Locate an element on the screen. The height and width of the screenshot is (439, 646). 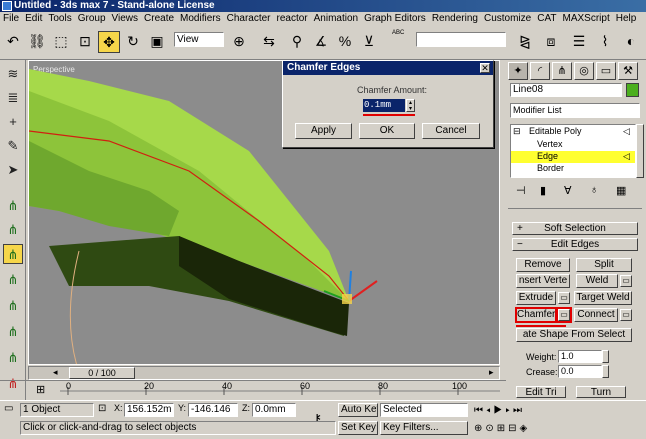
viewport-nav-controls: ⊕⊙⊞⊟◈ is located at coordinates (502, 428).